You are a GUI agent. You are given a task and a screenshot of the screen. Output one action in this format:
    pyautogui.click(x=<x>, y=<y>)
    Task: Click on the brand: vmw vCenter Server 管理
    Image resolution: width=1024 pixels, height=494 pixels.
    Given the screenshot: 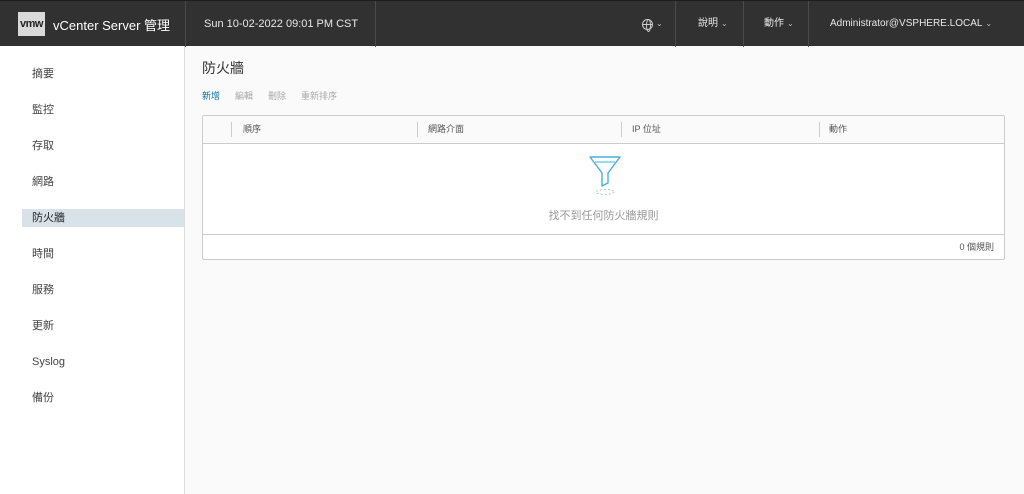 What is the action you would take?
    pyautogui.click(x=92, y=24)
    